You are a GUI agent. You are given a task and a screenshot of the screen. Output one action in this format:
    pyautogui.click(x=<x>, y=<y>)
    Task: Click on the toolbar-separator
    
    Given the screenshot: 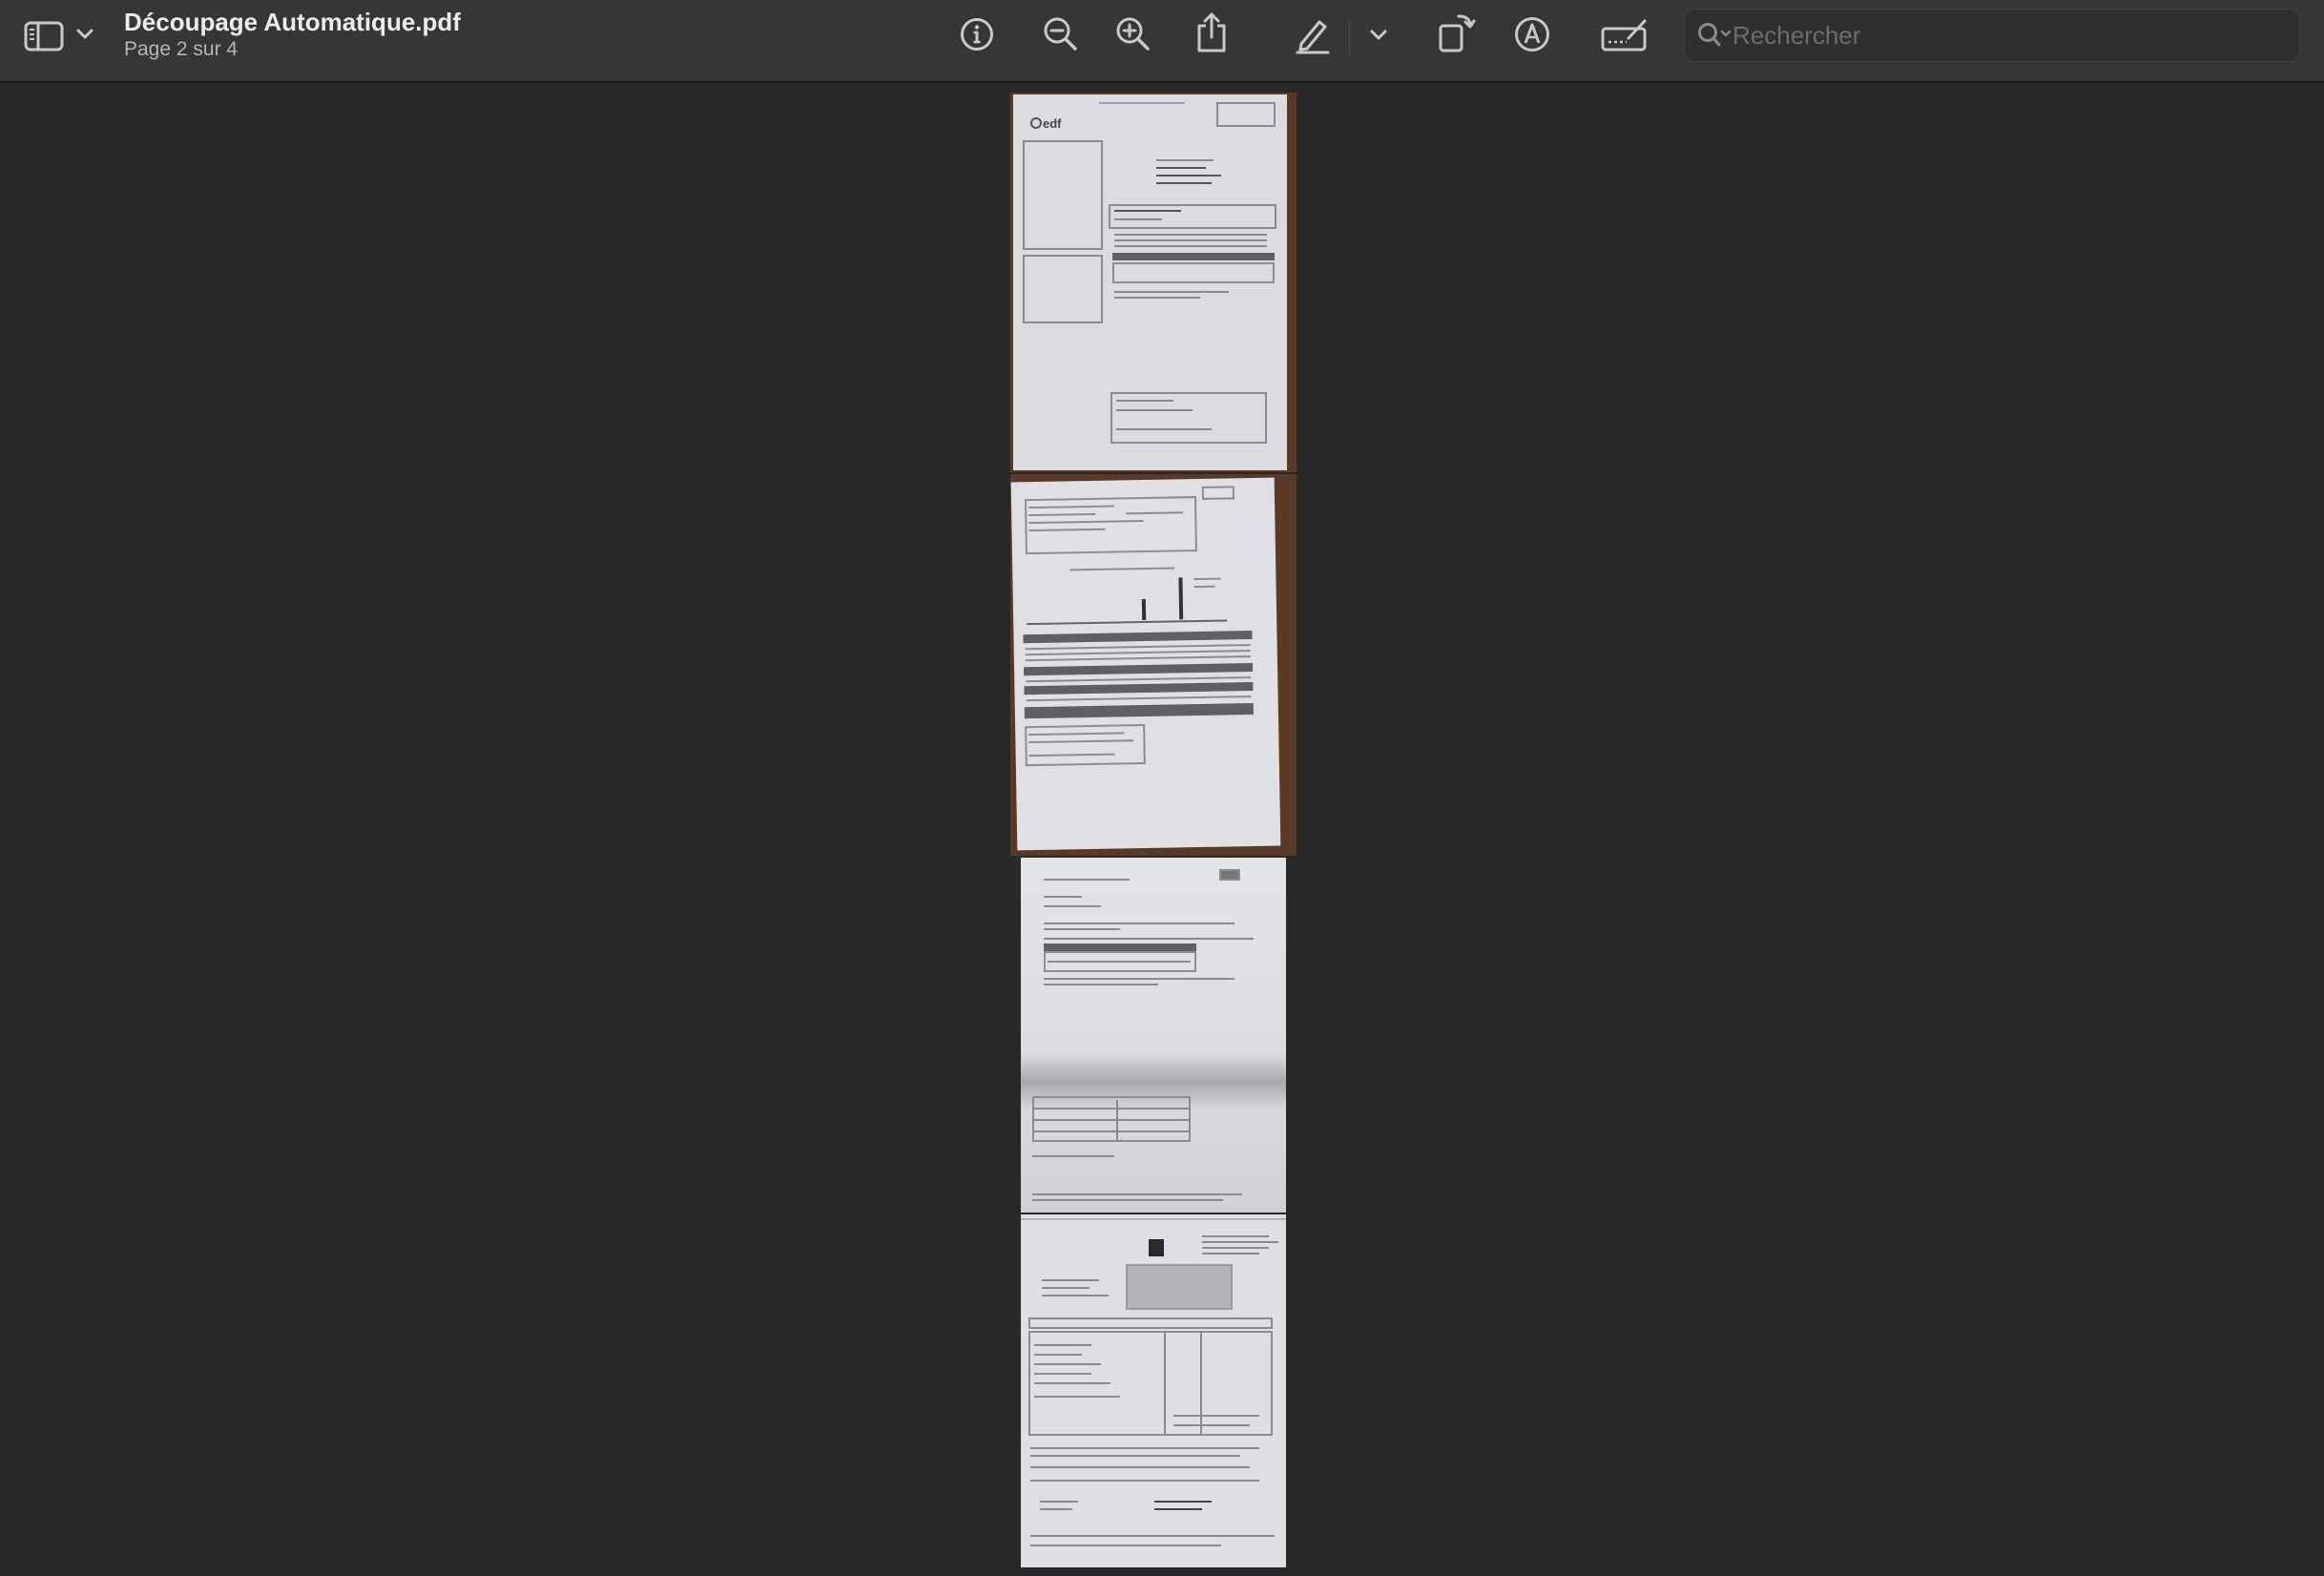 What is the action you would take?
    pyautogui.click(x=1349, y=38)
    